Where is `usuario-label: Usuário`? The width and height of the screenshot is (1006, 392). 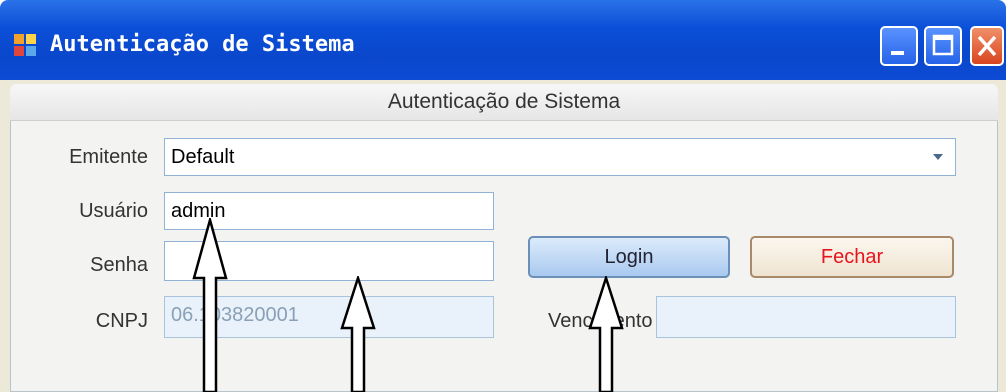
usuario-label: Usuário is located at coordinates (113, 211).